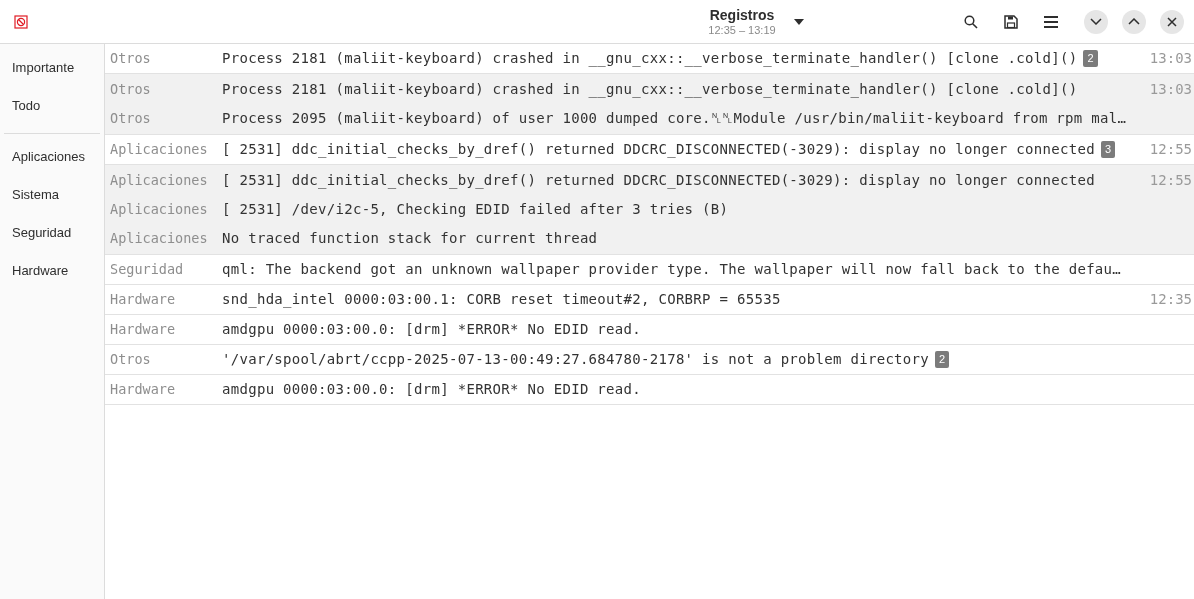 The image size is (1194, 599). Describe the element at coordinates (52, 195) in the screenshot. I see `sidebar-item: Sistema` at that location.